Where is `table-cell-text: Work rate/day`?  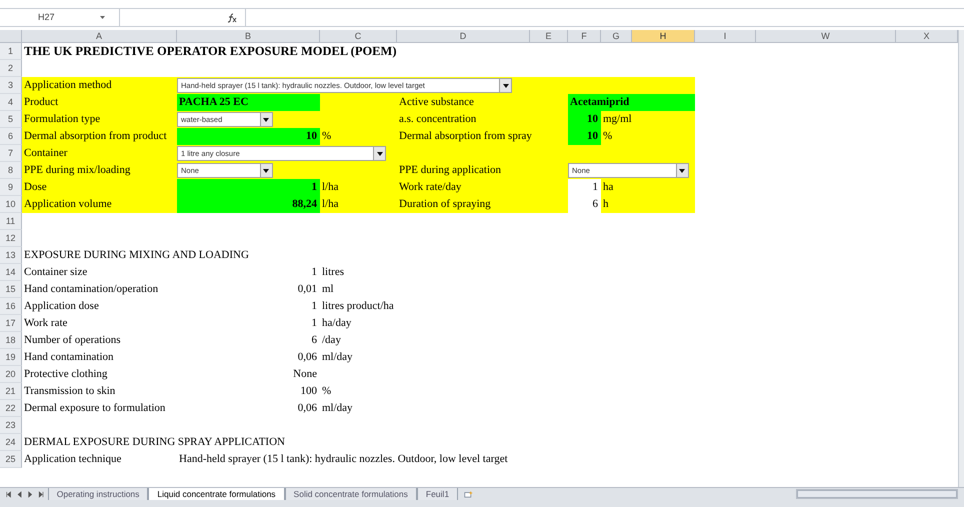
table-cell-text: Work rate/day is located at coordinates (430, 187).